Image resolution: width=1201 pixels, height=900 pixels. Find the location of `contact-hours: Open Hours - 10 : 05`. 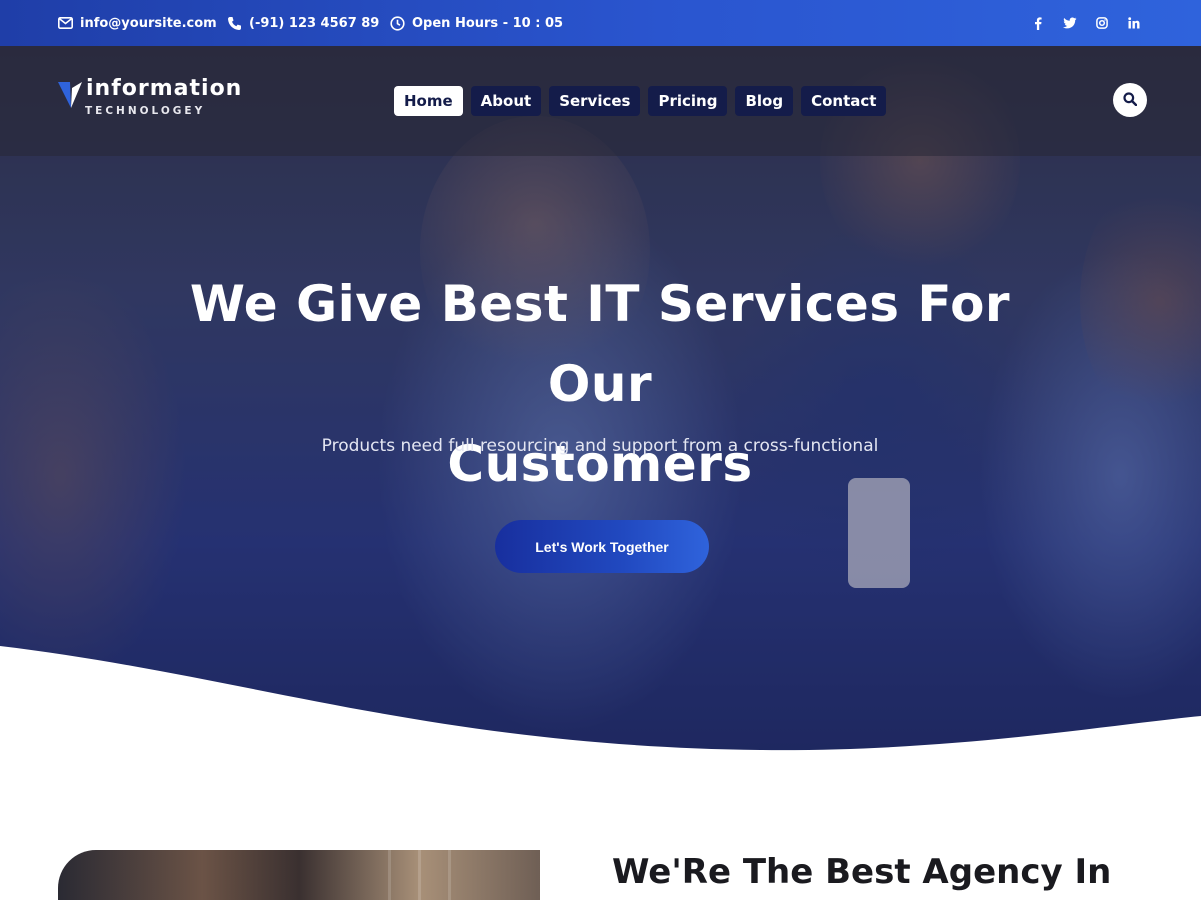

contact-hours: Open Hours - 10 : 05 is located at coordinates (476, 23).